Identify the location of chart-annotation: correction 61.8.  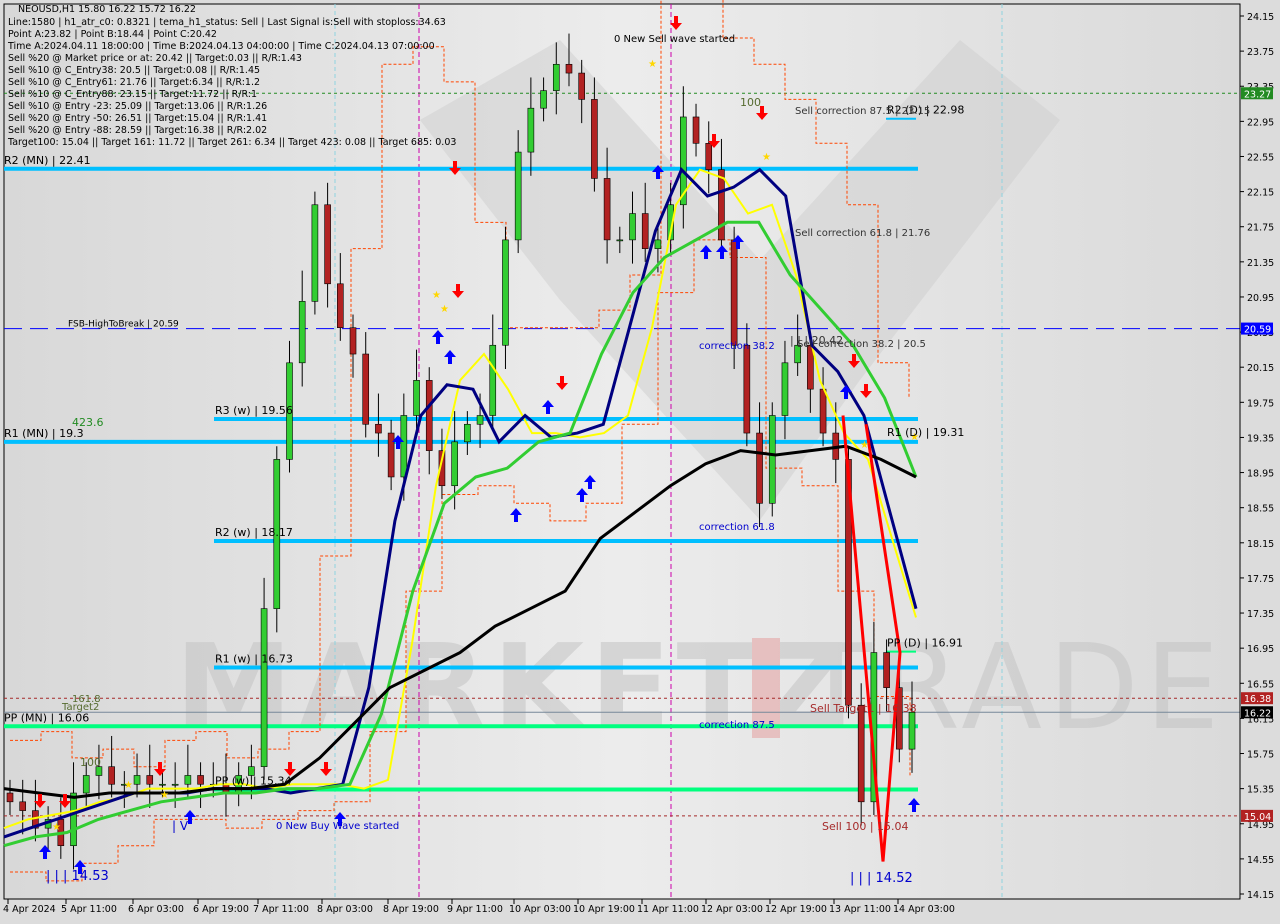
(737, 527).